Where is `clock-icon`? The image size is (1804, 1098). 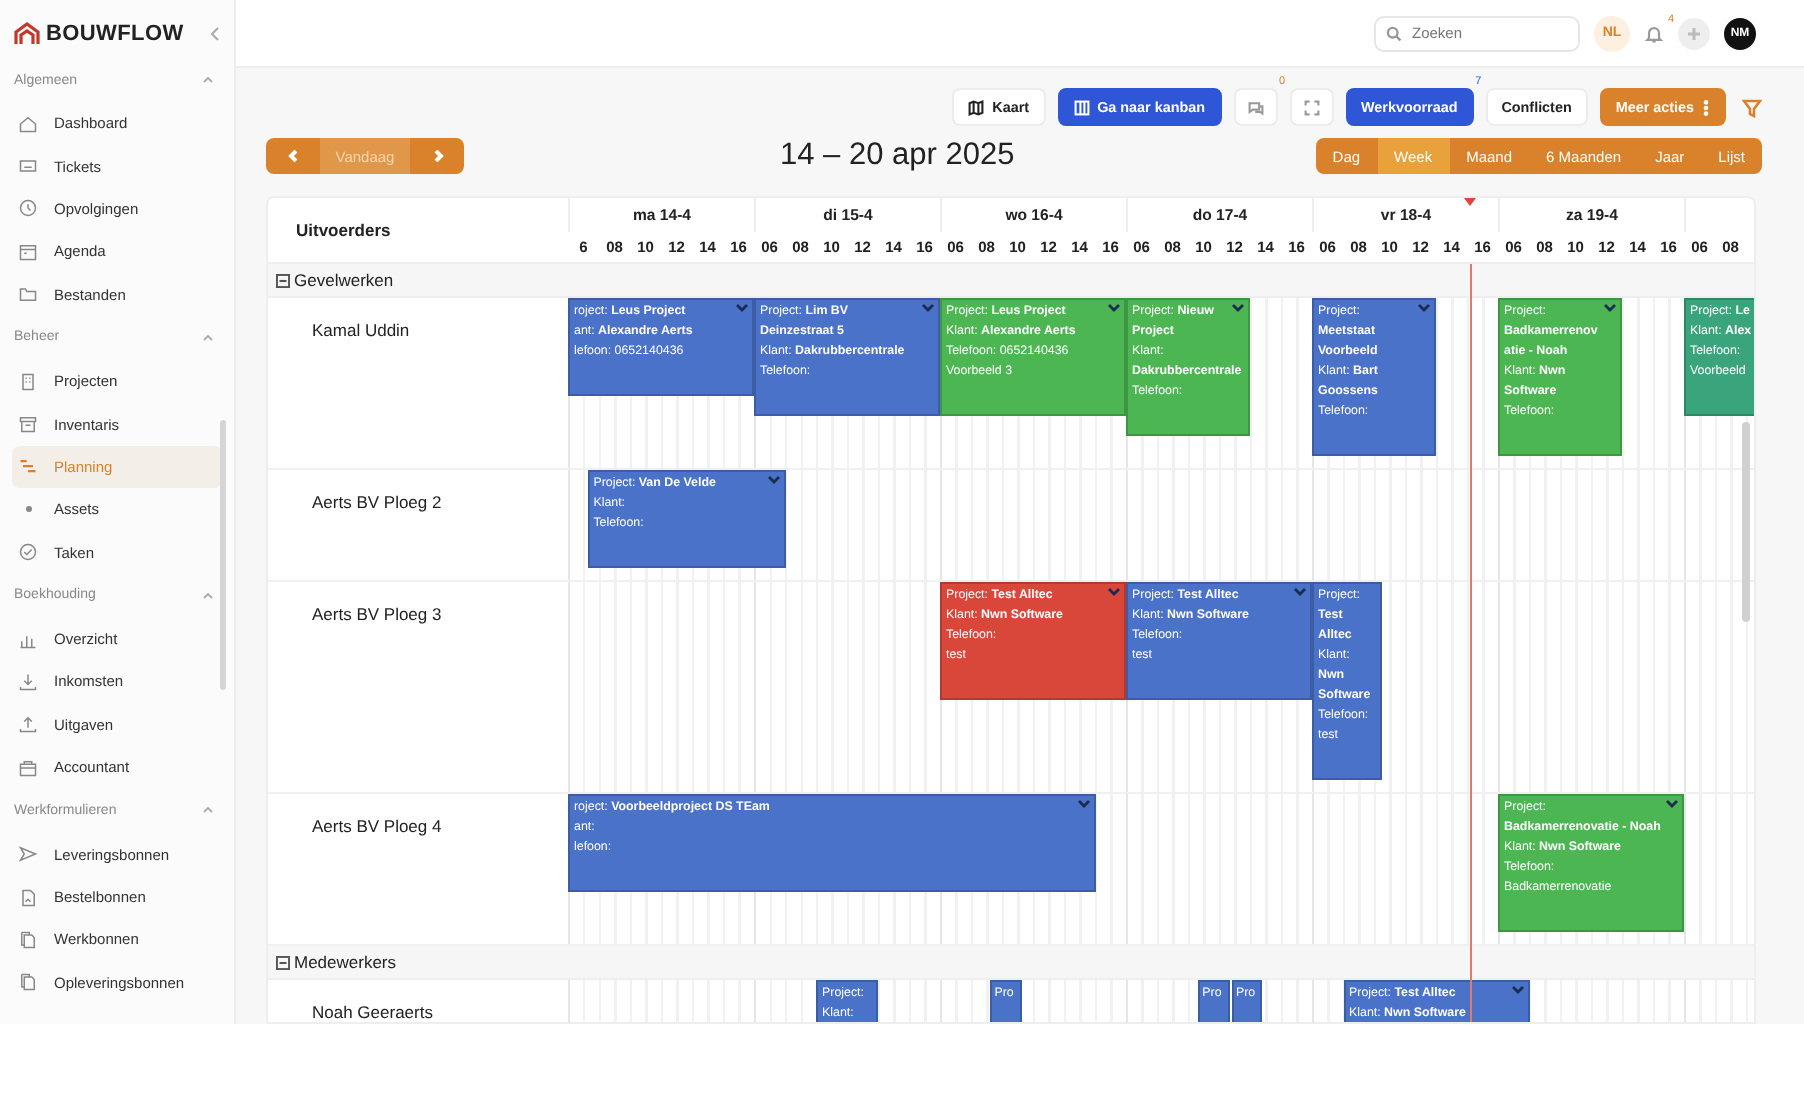 clock-icon is located at coordinates (28, 208).